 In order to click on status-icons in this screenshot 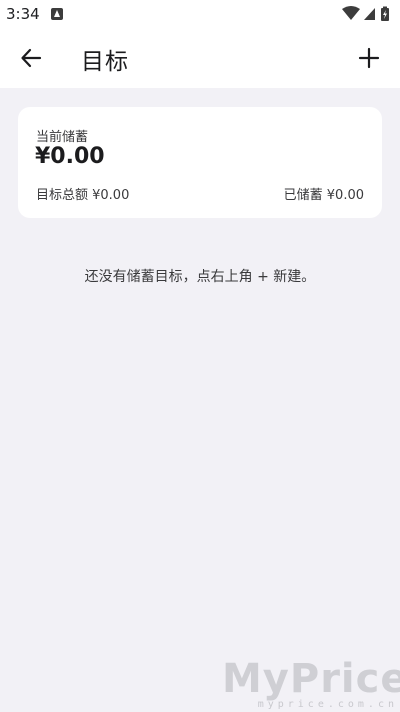, I will do `click(367, 14)`.